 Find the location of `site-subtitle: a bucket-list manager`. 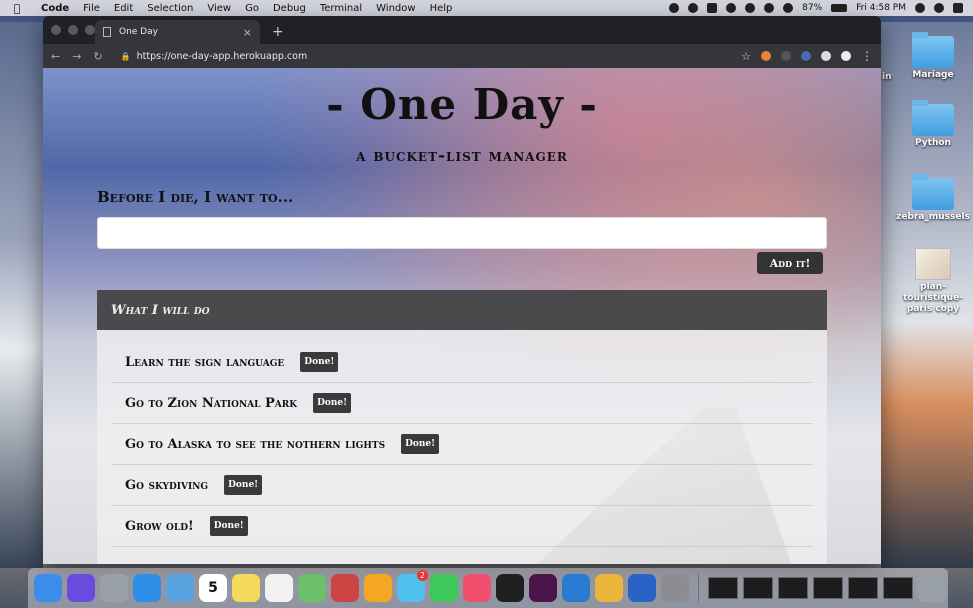

site-subtitle: a bucket-list manager is located at coordinates (462, 156).